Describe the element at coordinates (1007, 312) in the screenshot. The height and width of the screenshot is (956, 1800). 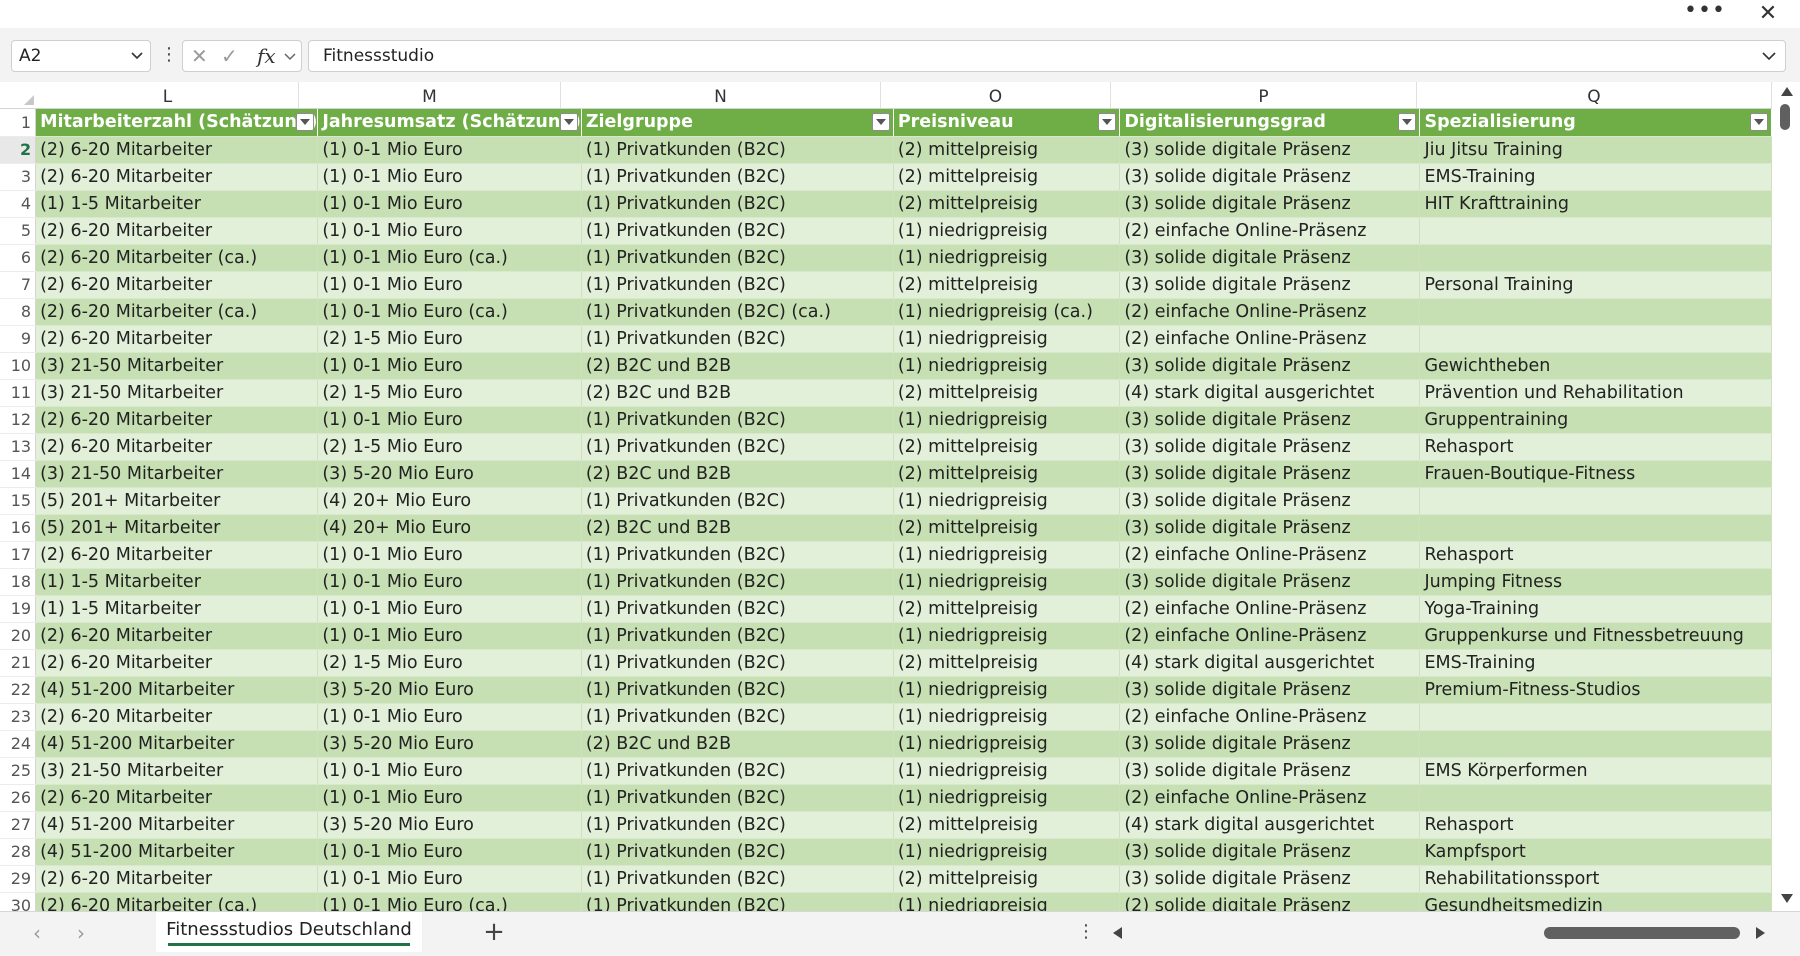
I see `cell-preisniveau: (1) niedrigpreisig (ca.)` at that location.